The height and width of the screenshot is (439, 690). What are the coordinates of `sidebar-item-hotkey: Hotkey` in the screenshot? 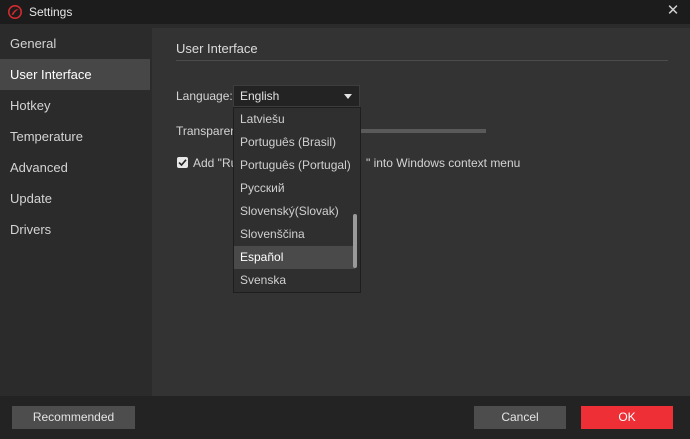 It's located at (75, 105).